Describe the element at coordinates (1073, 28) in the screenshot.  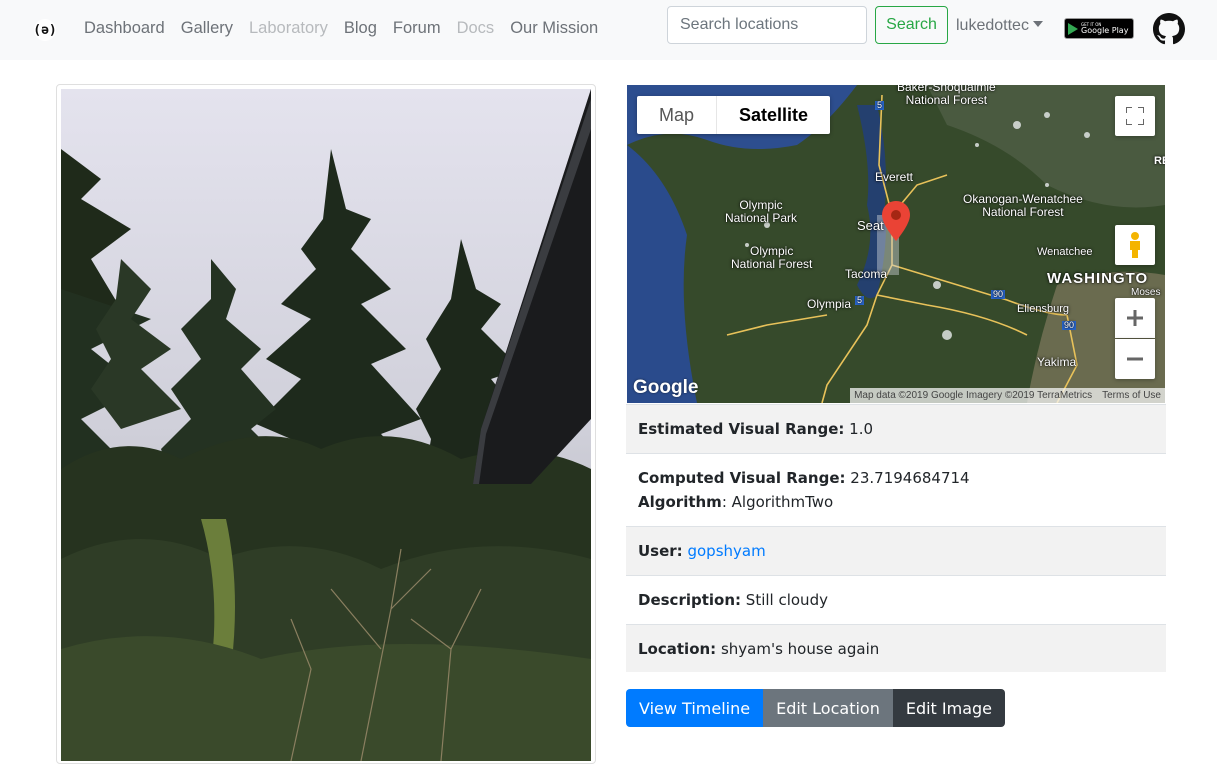
I see `play-store-icon` at that location.